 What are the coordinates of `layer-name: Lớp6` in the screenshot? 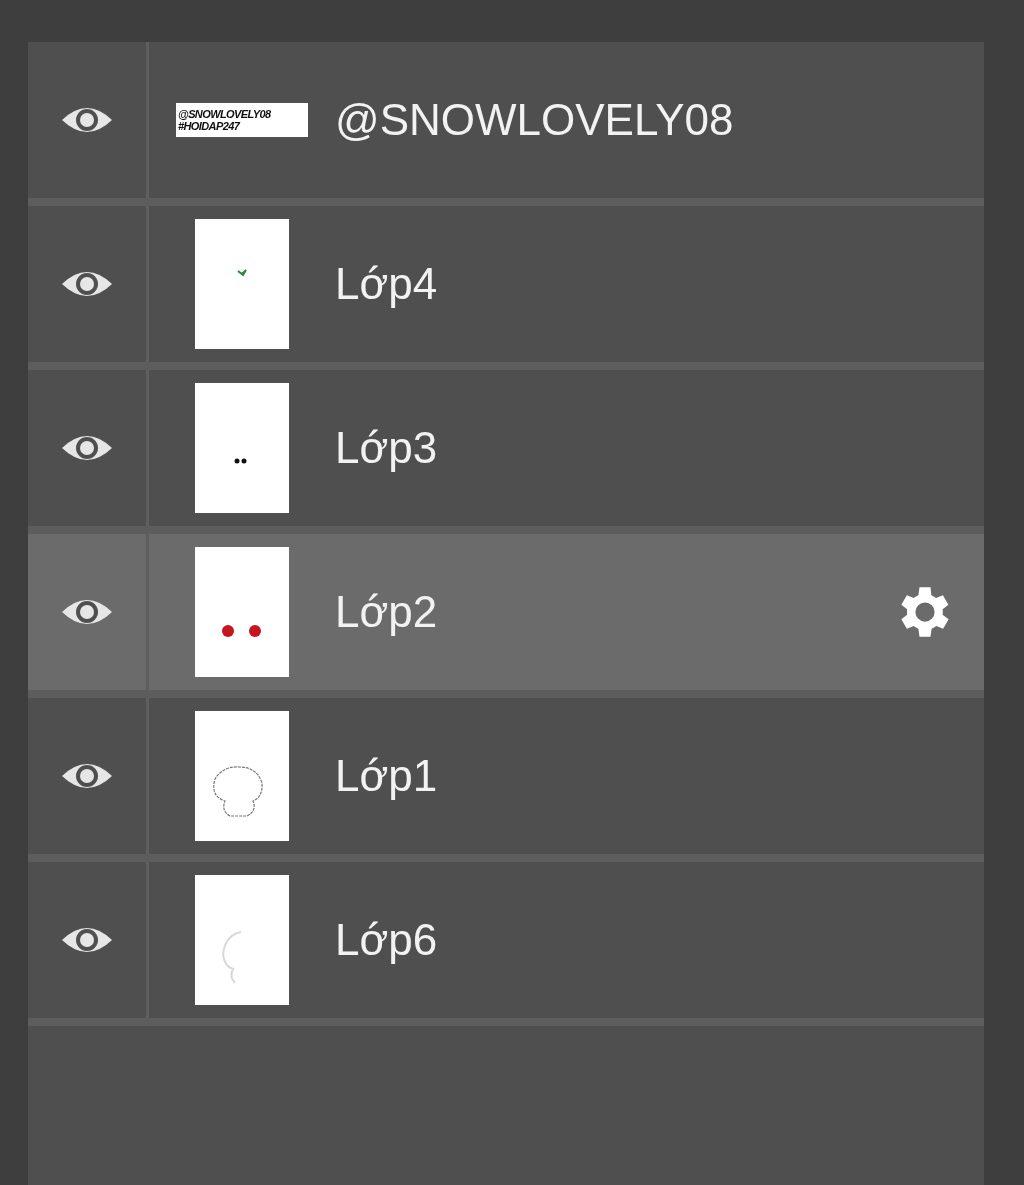 It's located at (386, 940).